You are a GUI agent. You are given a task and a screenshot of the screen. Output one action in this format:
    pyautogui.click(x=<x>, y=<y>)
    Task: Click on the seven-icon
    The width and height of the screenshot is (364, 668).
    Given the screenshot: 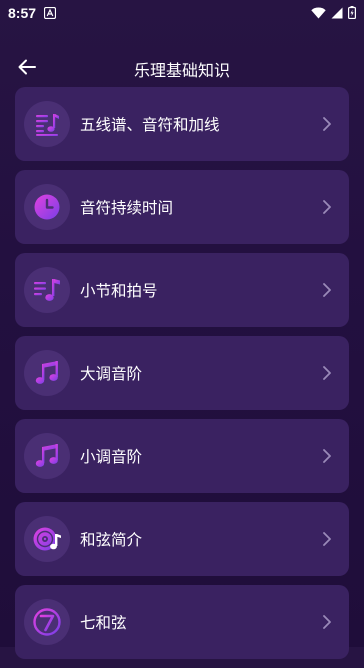 What is the action you would take?
    pyautogui.click(x=47, y=622)
    